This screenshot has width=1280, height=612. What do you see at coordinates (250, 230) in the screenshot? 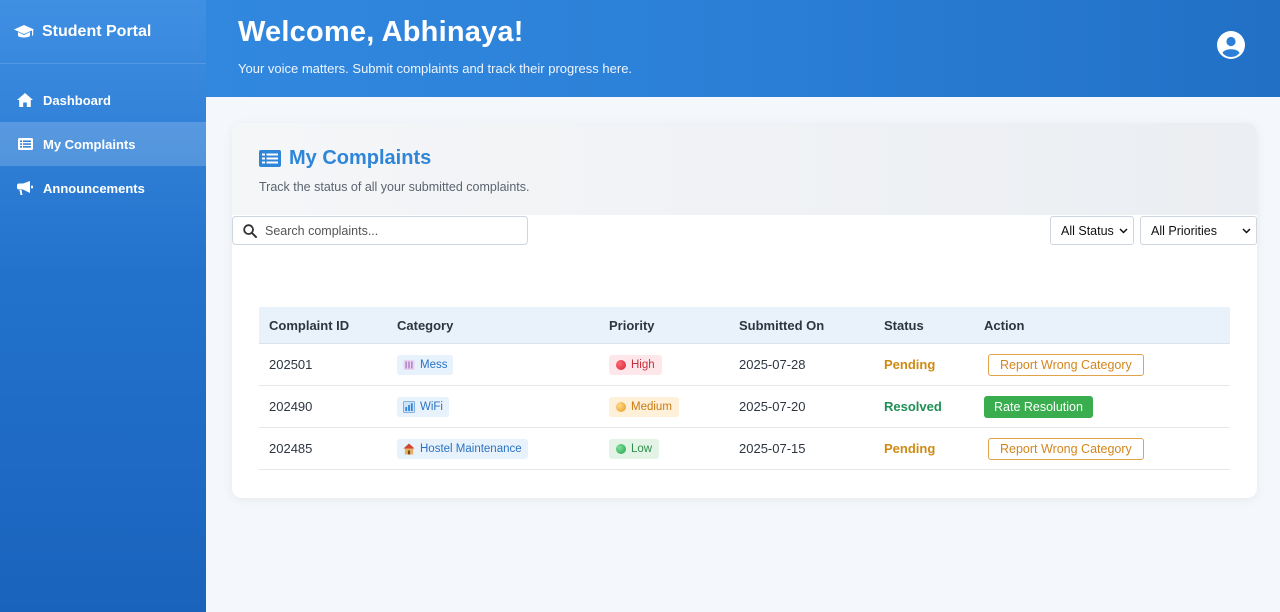
I see `search-icon` at bounding box center [250, 230].